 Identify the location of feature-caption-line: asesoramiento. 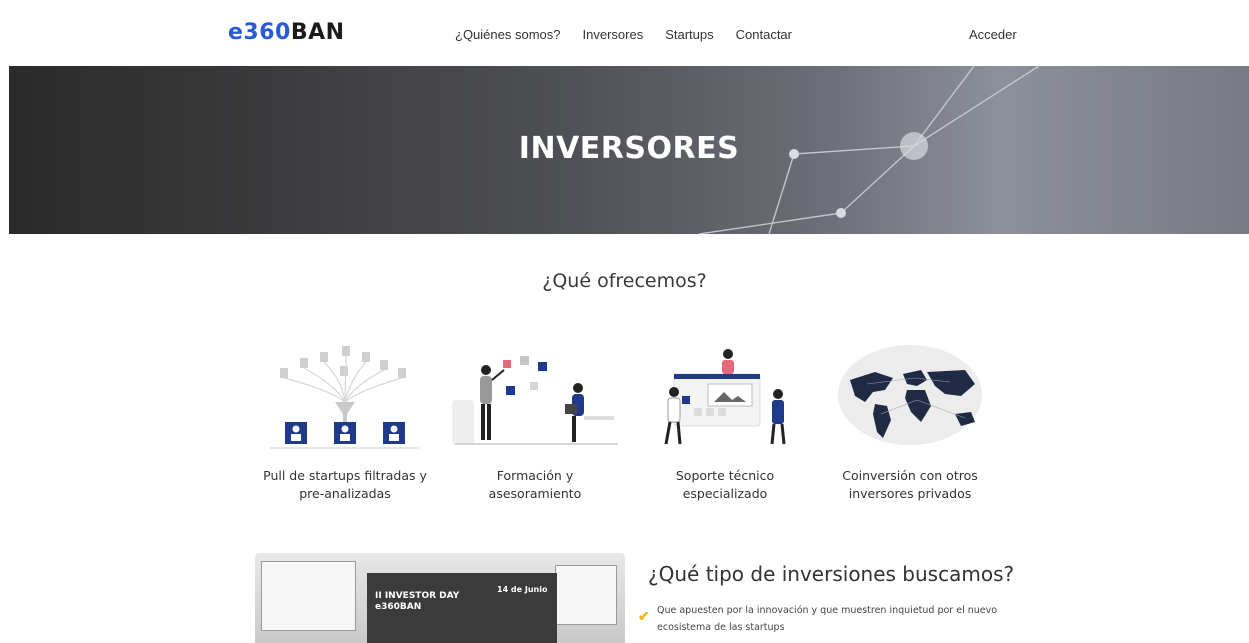
(535, 493).